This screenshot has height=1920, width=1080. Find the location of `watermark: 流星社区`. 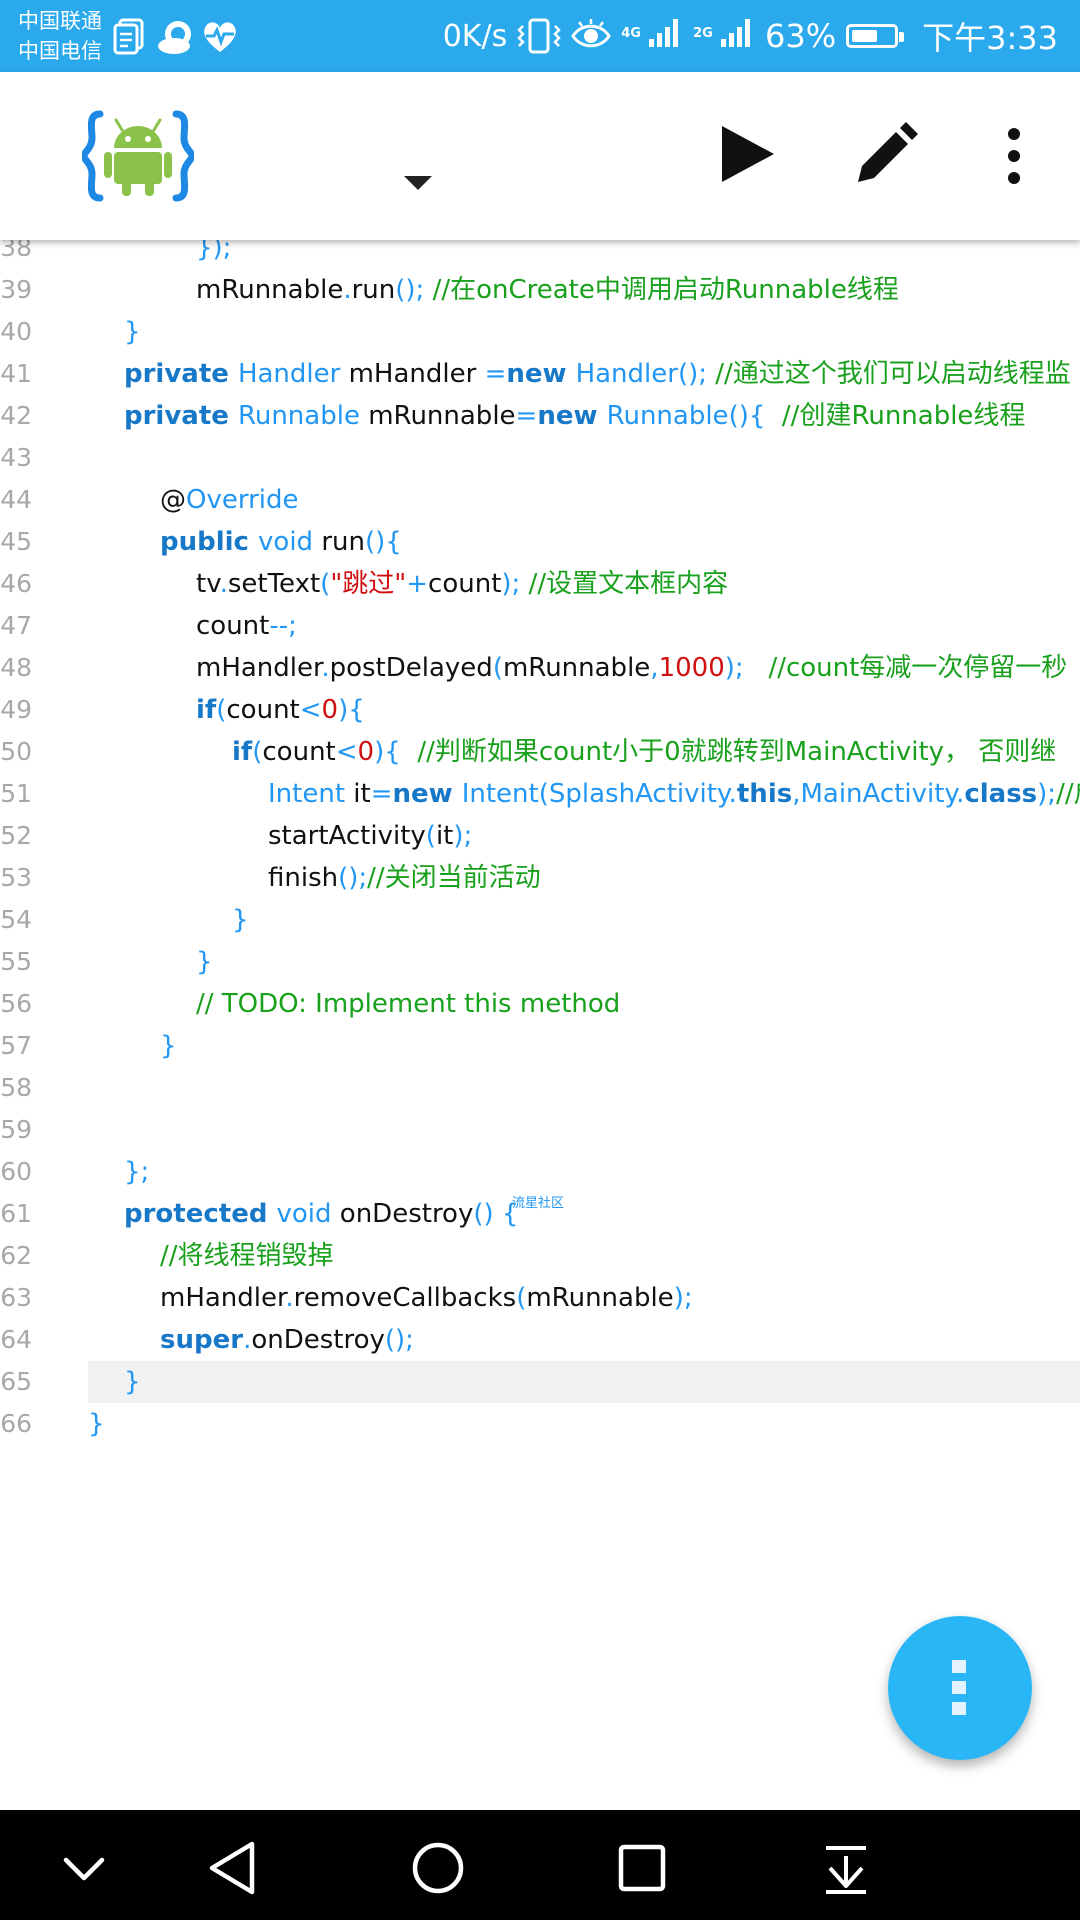

watermark: 流星社区 is located at coordinates (538, 1203).